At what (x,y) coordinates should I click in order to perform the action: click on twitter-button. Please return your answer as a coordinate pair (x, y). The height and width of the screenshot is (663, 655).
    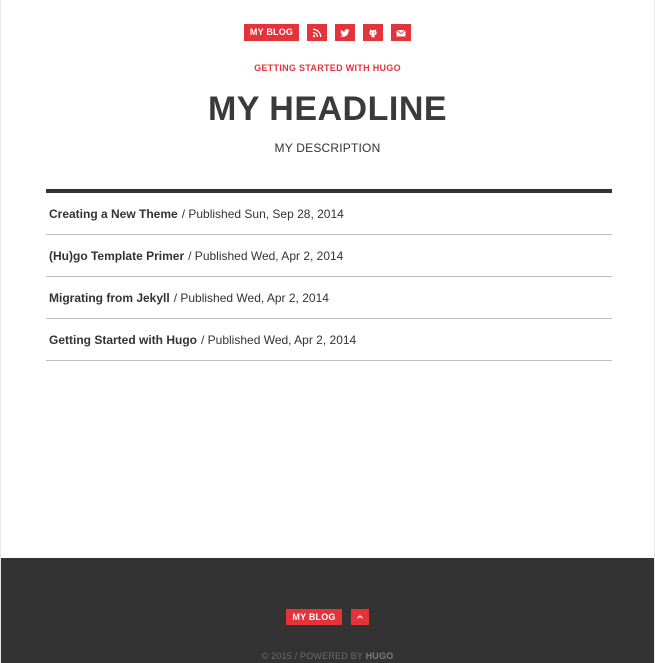
    Looking at the image, I should click on (345, 32).